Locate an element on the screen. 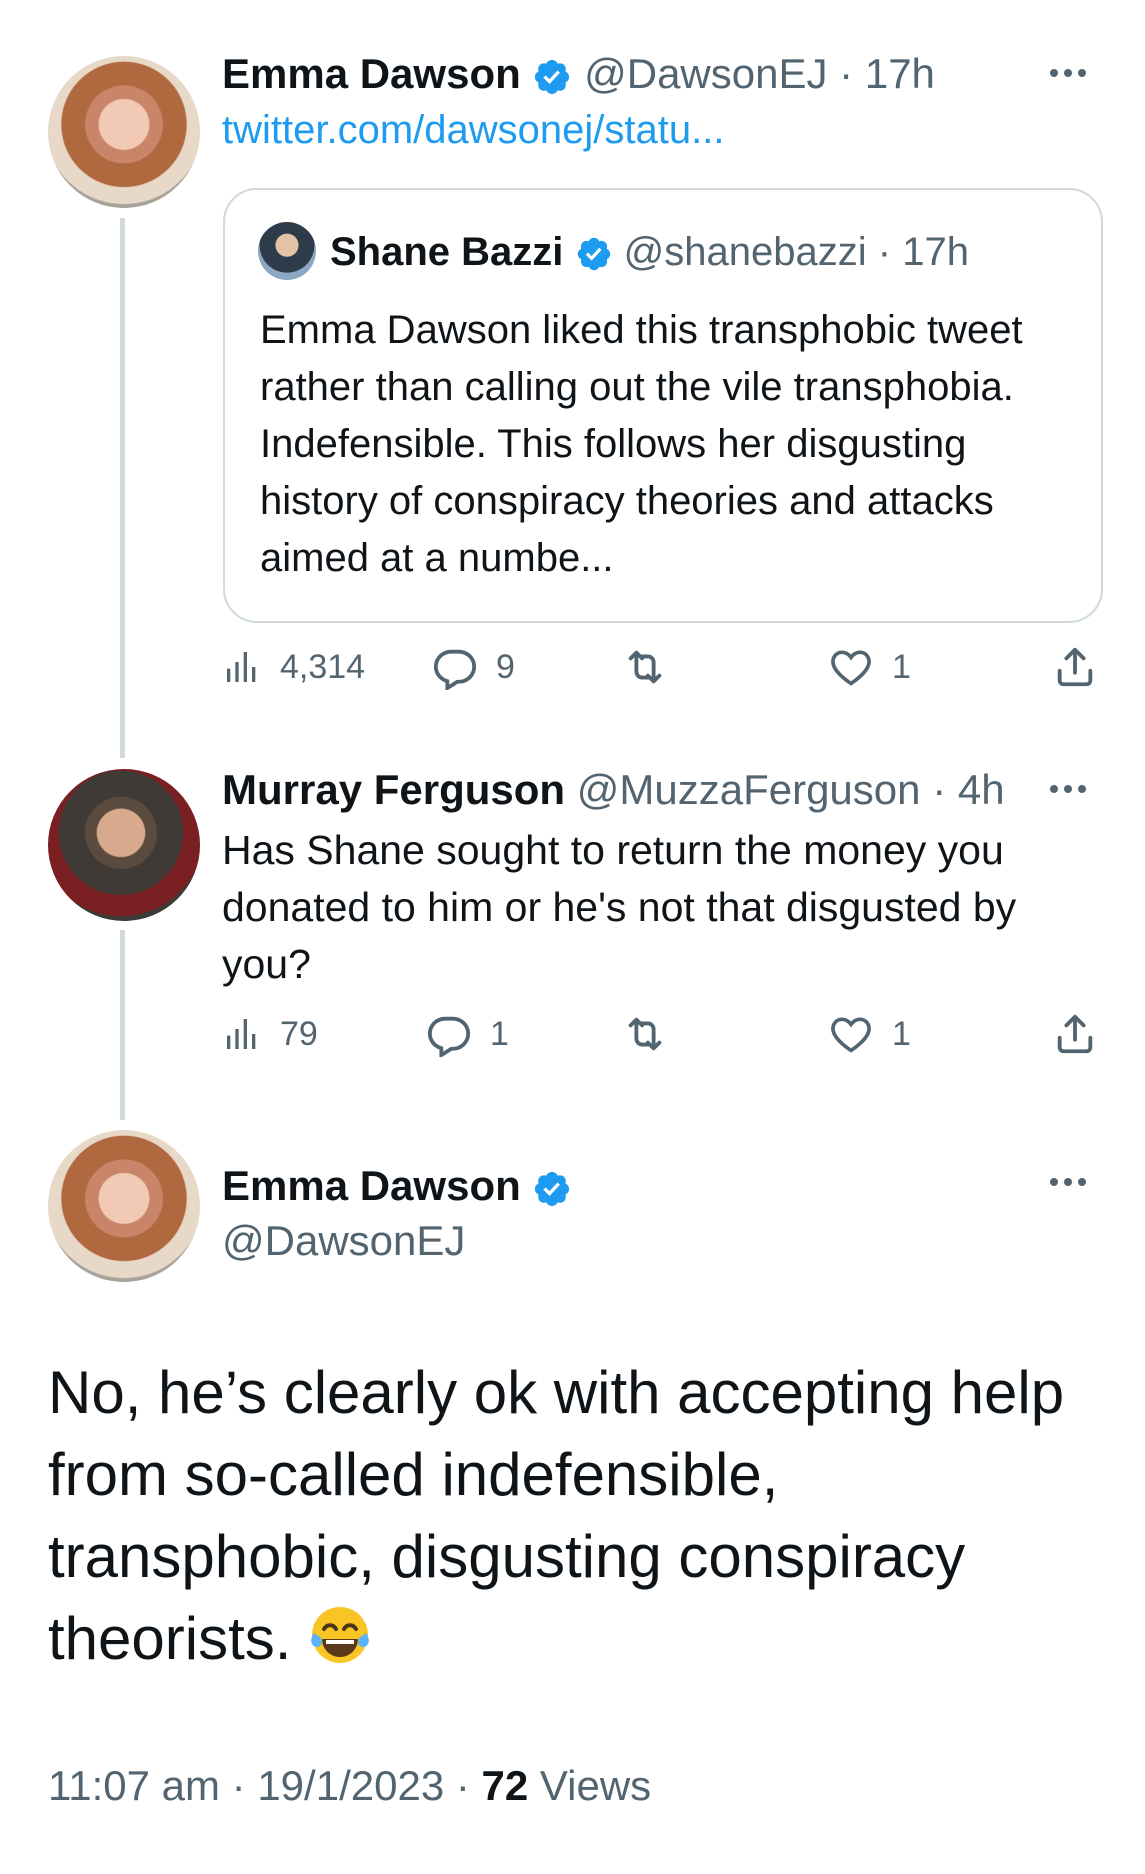 This screenshot has width=1145, height=1874. display-name: Murray Ferguson is located at coordinates (393, 789).